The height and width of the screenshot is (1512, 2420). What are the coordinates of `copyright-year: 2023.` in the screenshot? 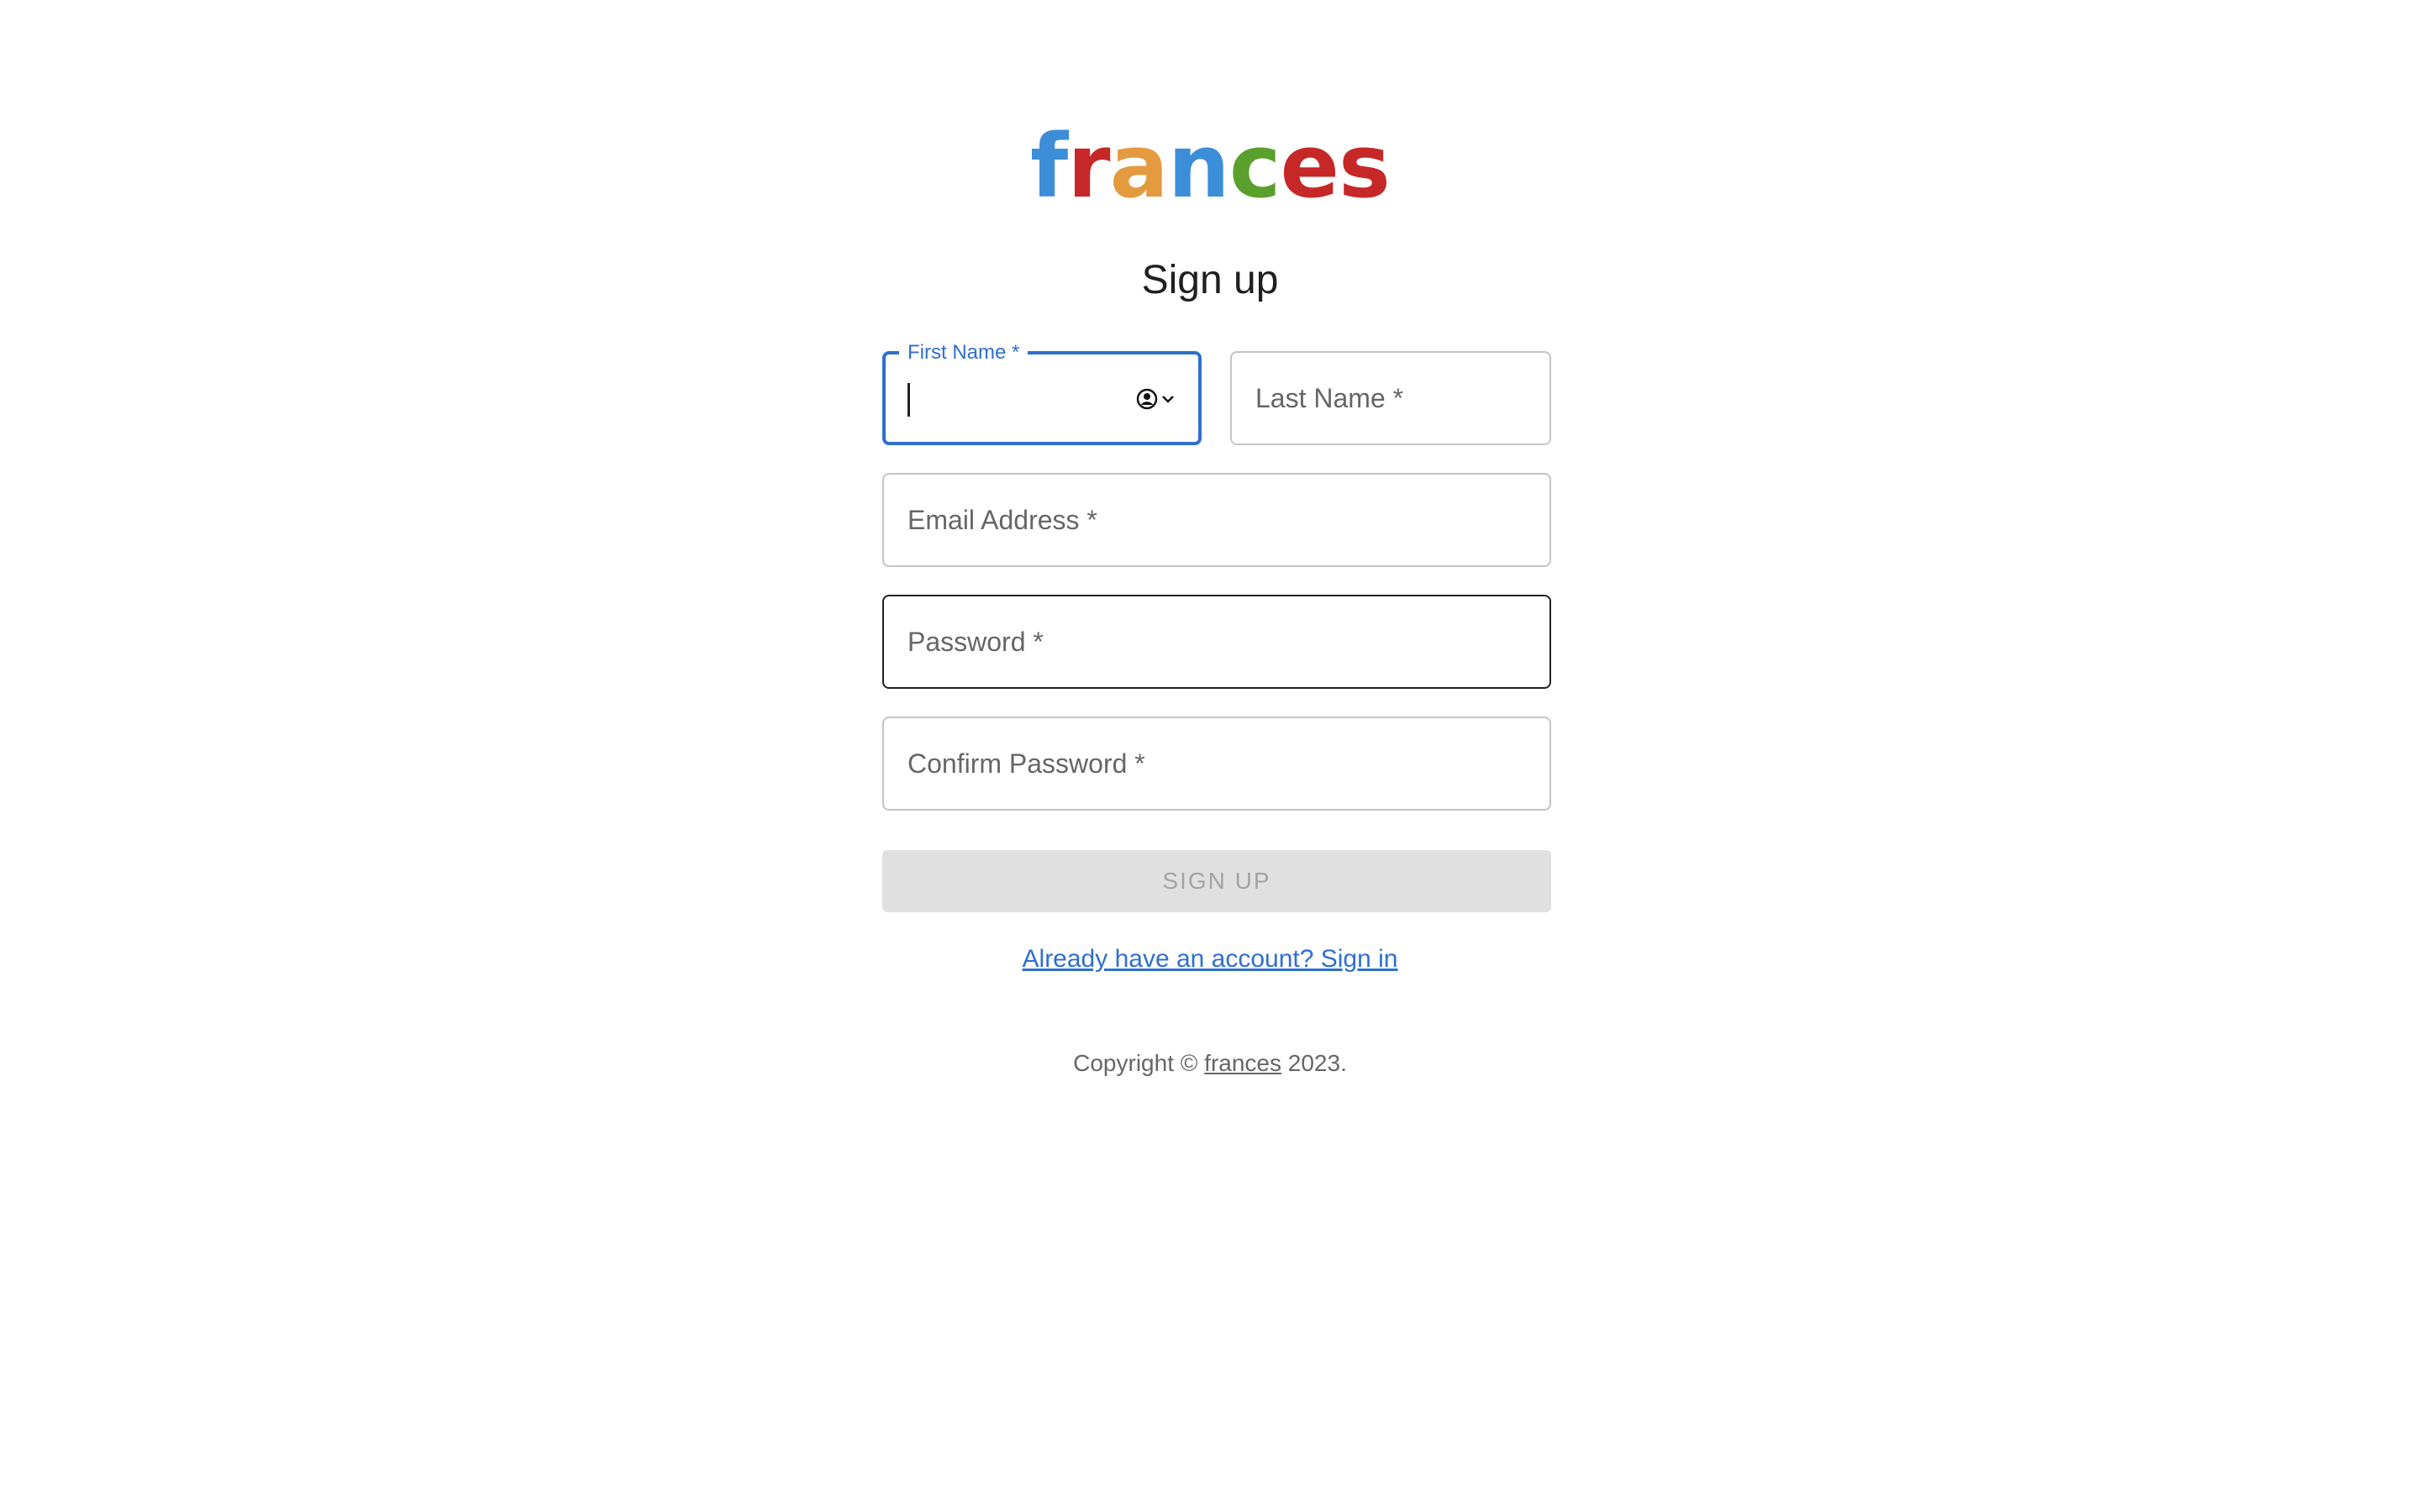 It's located at (1314, 1063).